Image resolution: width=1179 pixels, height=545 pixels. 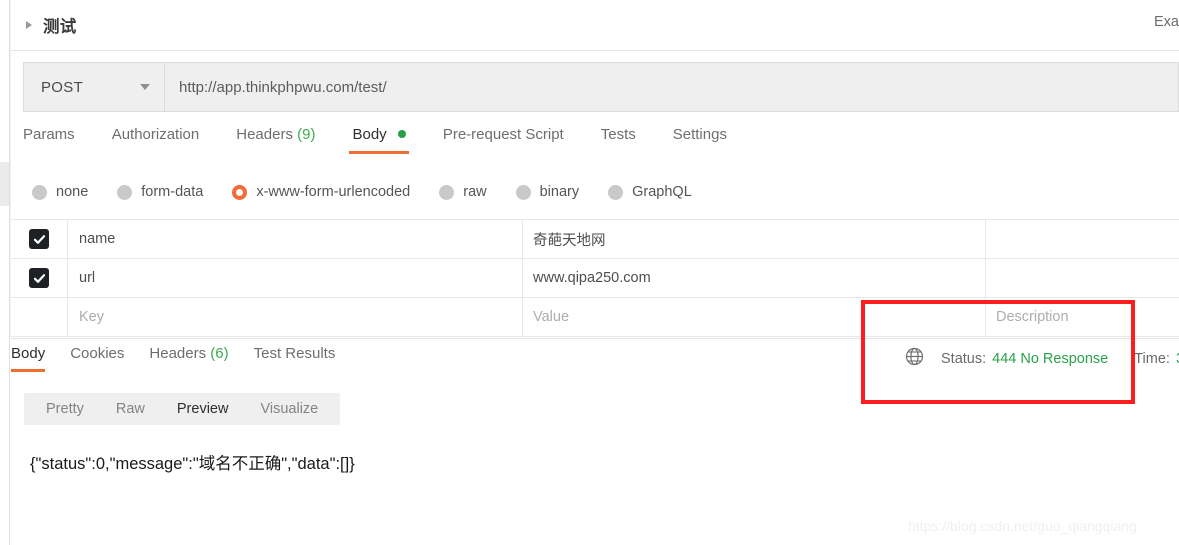 I want to click on view-mode-pretty-label: Pretty, so click(x=65, y=409).